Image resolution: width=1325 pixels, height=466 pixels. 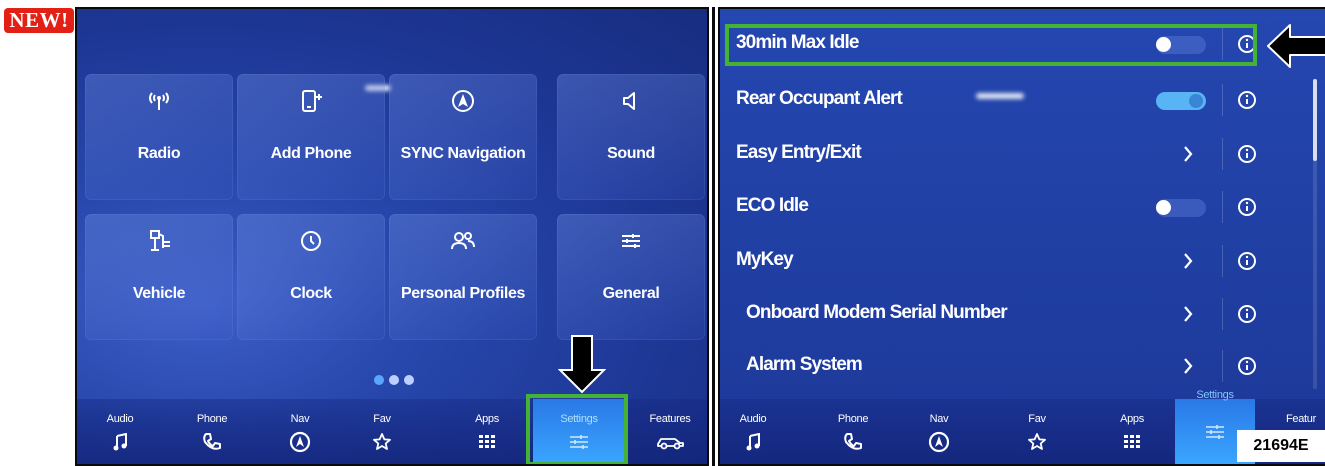 I want to click on sliders-icon, so click(x=631, y=241).